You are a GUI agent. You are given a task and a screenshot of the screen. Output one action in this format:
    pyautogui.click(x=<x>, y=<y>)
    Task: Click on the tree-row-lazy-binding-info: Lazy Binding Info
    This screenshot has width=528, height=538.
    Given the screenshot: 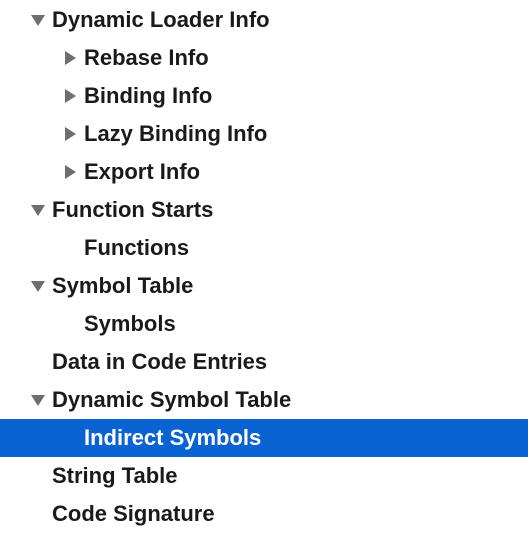 What is the action you would take?
    pyautogui.click(x=264, y=134)
    